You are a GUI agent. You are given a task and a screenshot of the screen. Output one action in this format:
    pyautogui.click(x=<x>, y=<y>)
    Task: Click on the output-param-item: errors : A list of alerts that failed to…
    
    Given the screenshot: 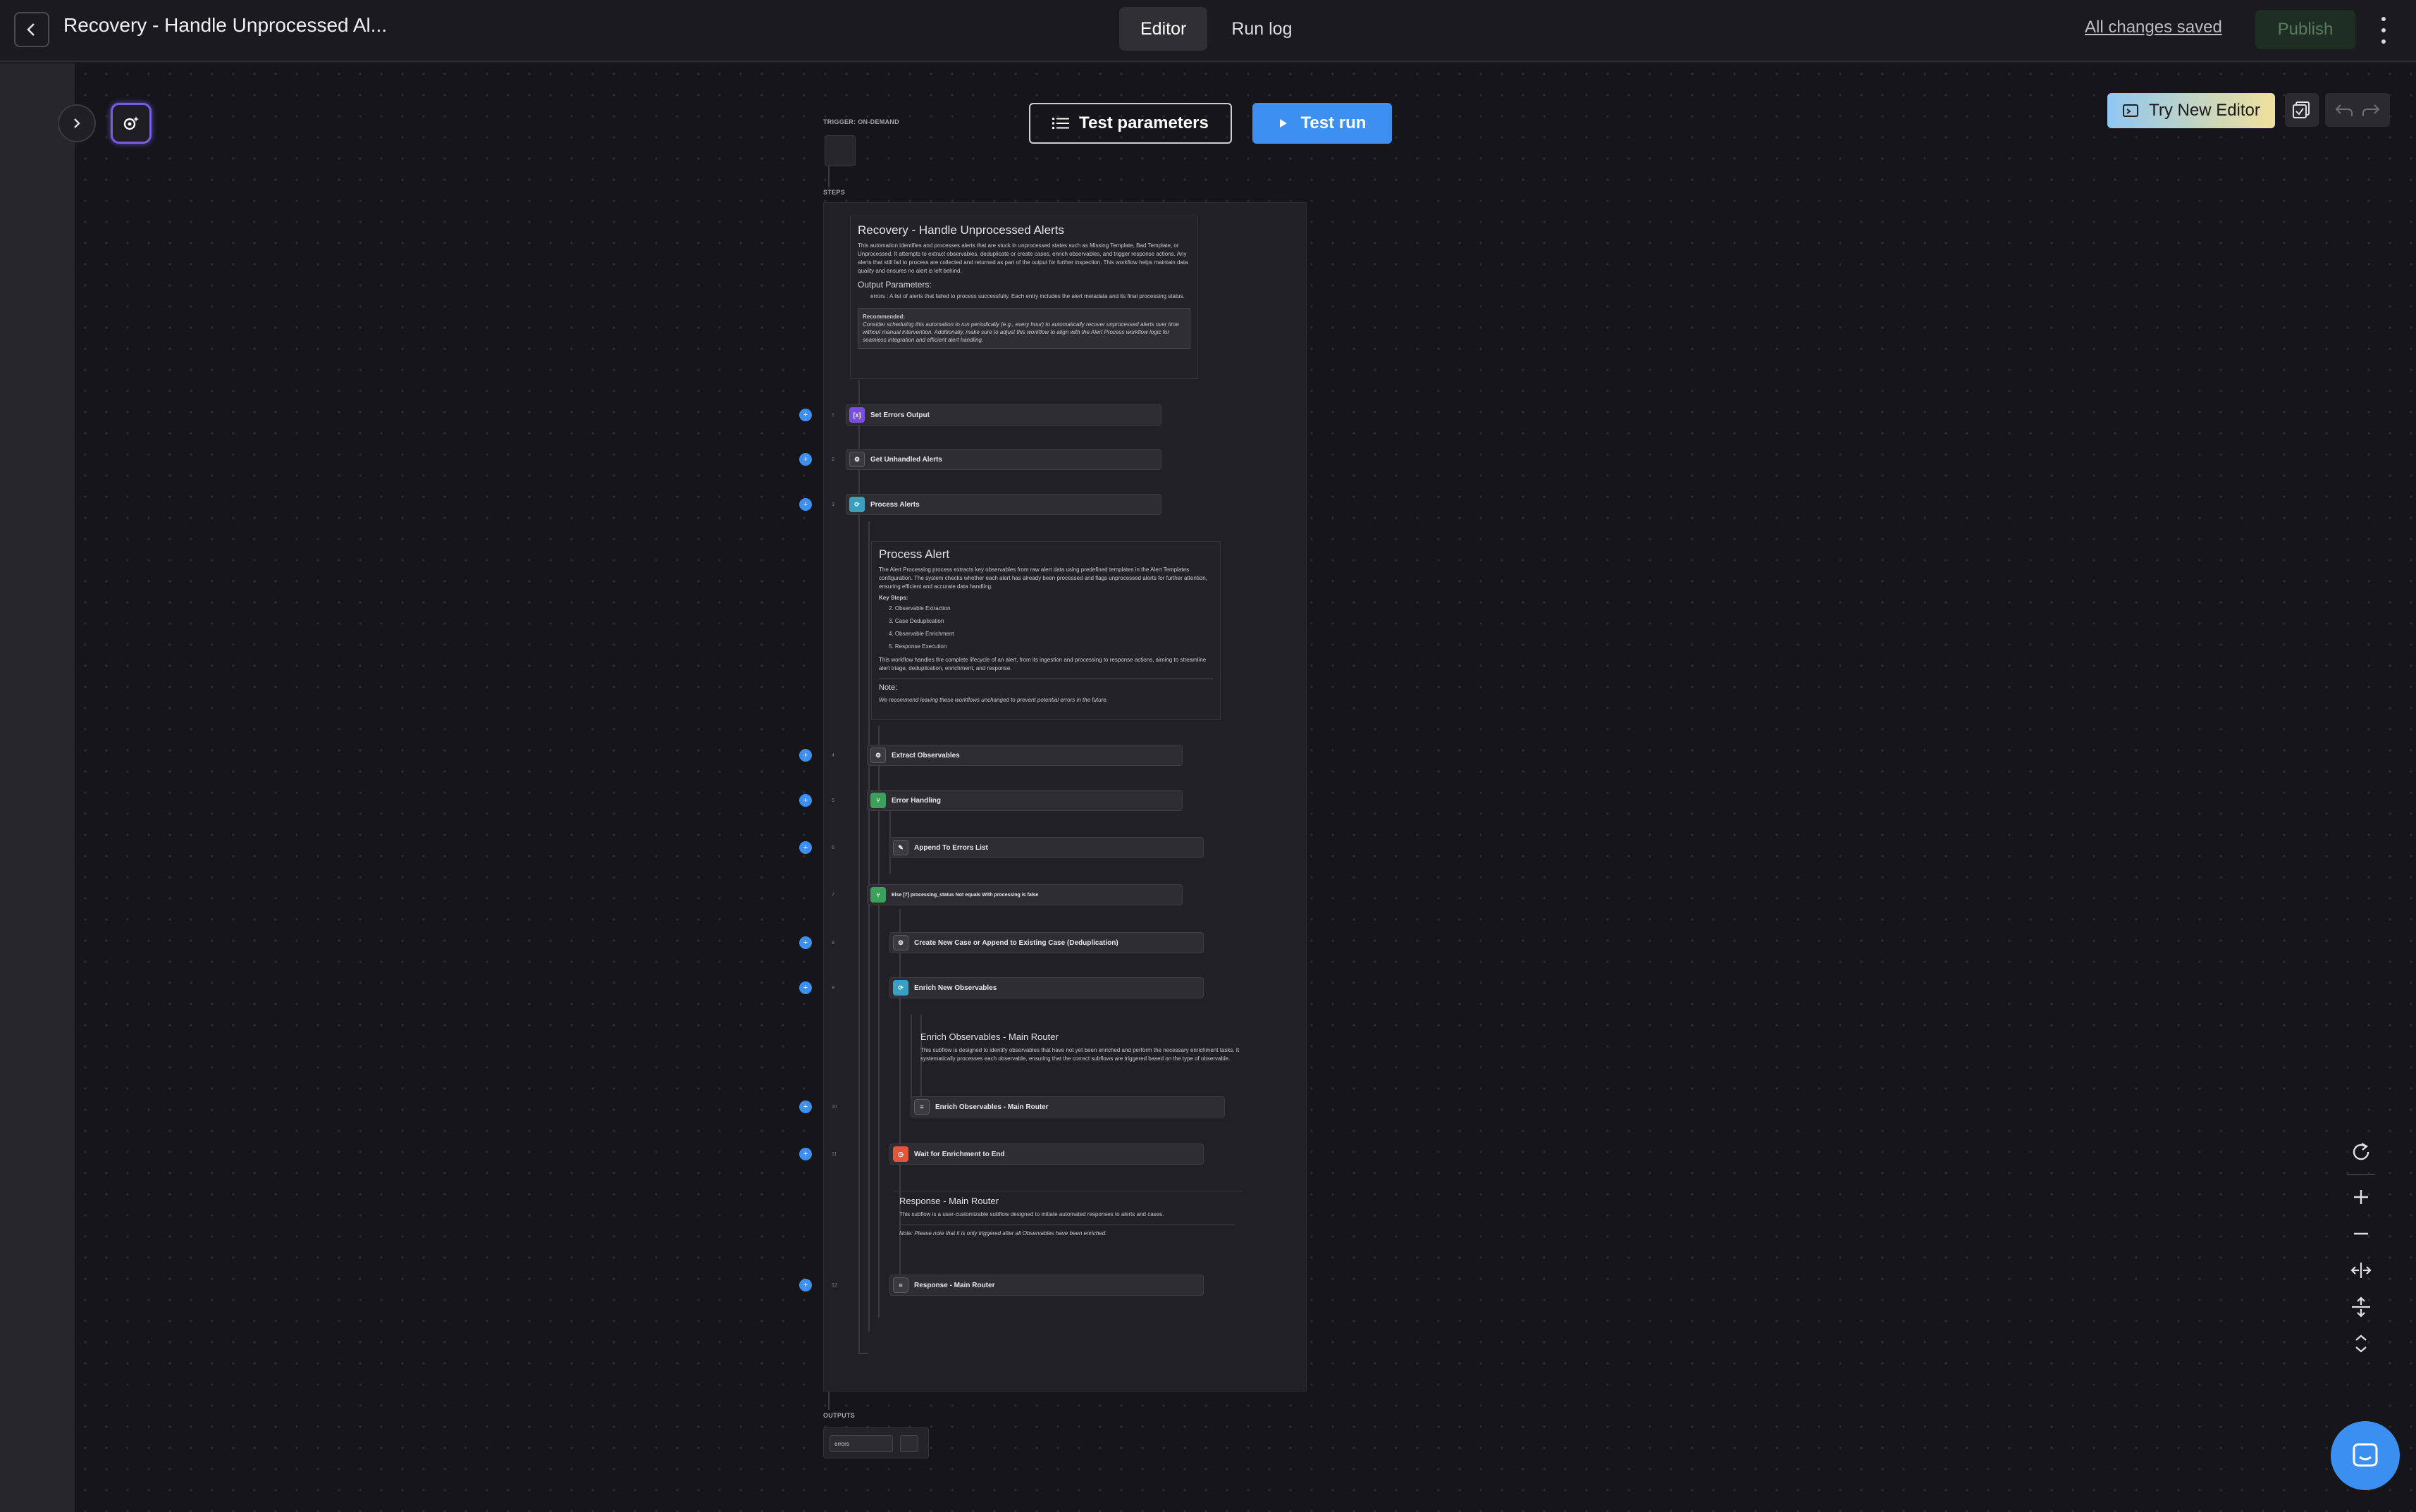 What is the action you would take?
    pyautogui.click(x=1027, y=296)
    